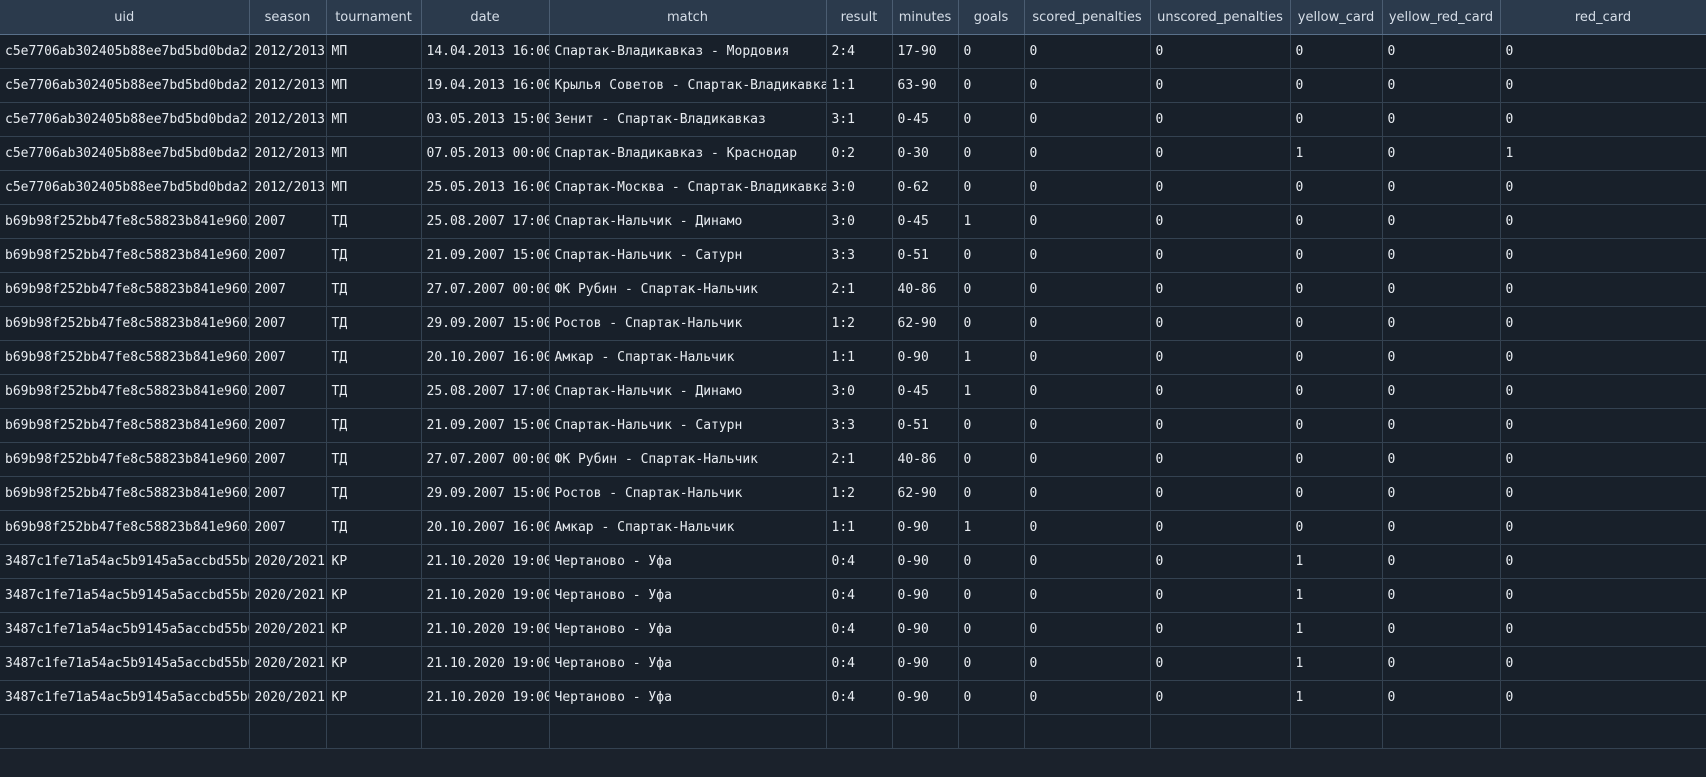  Describe the element at coordinates (485, 255) in the screenshot. I see `cell-date: 21.09.2007 15:00` at that location.